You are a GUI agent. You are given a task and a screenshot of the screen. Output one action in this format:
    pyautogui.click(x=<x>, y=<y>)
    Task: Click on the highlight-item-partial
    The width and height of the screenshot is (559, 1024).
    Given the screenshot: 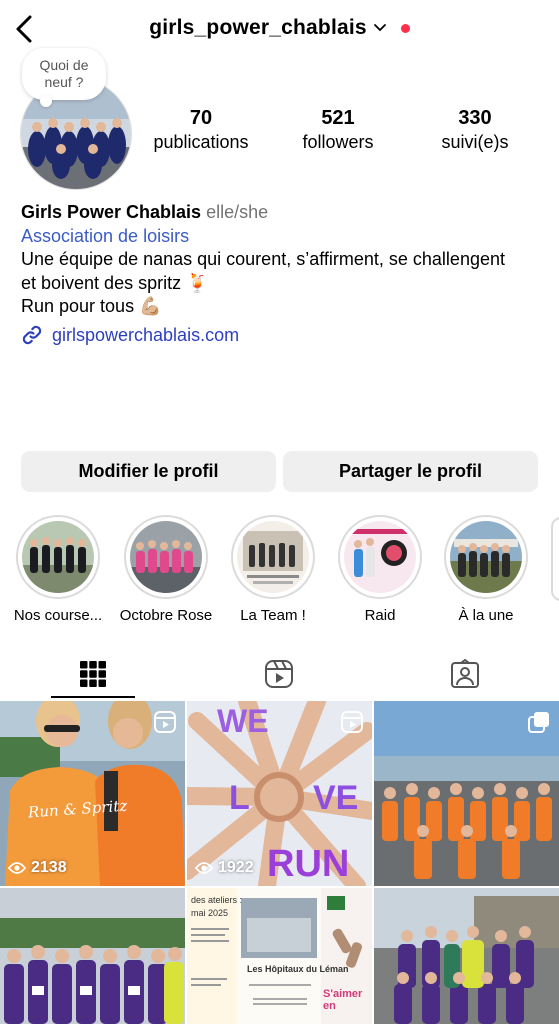 What is the action you would take?
    pyautogui.click(x=555, y=559)
    